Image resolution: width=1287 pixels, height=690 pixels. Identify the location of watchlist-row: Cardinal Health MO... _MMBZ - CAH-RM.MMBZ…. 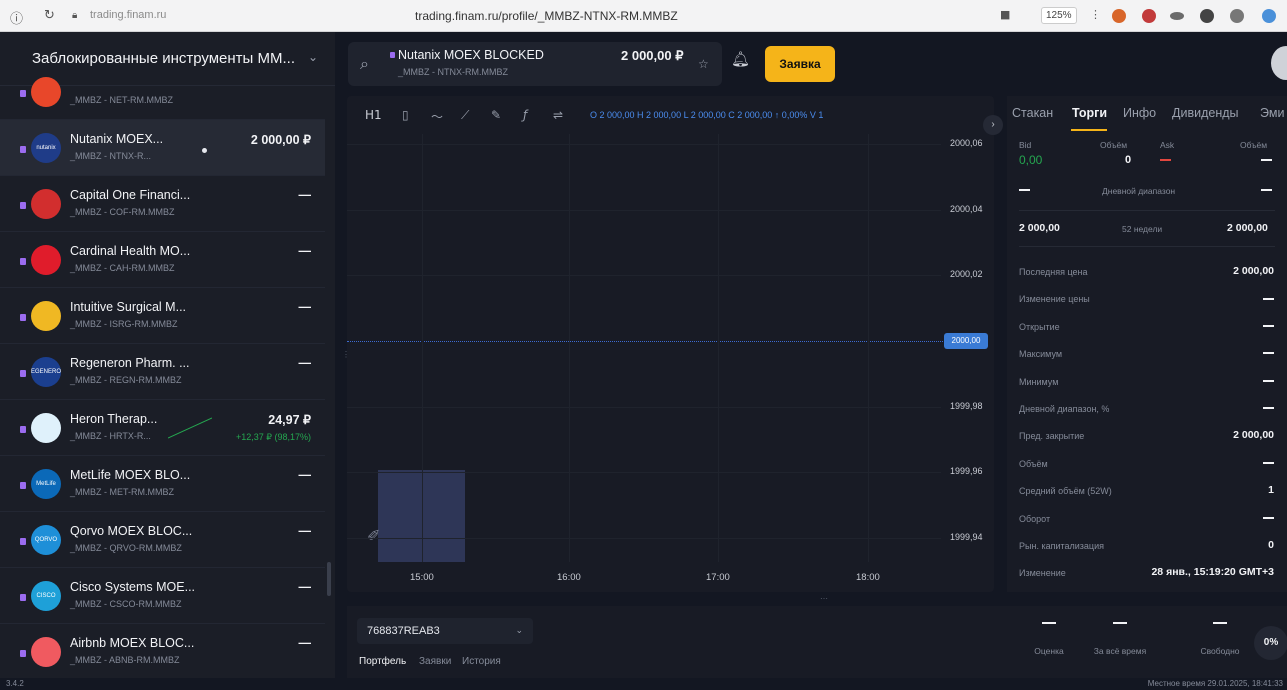
(162, 260).